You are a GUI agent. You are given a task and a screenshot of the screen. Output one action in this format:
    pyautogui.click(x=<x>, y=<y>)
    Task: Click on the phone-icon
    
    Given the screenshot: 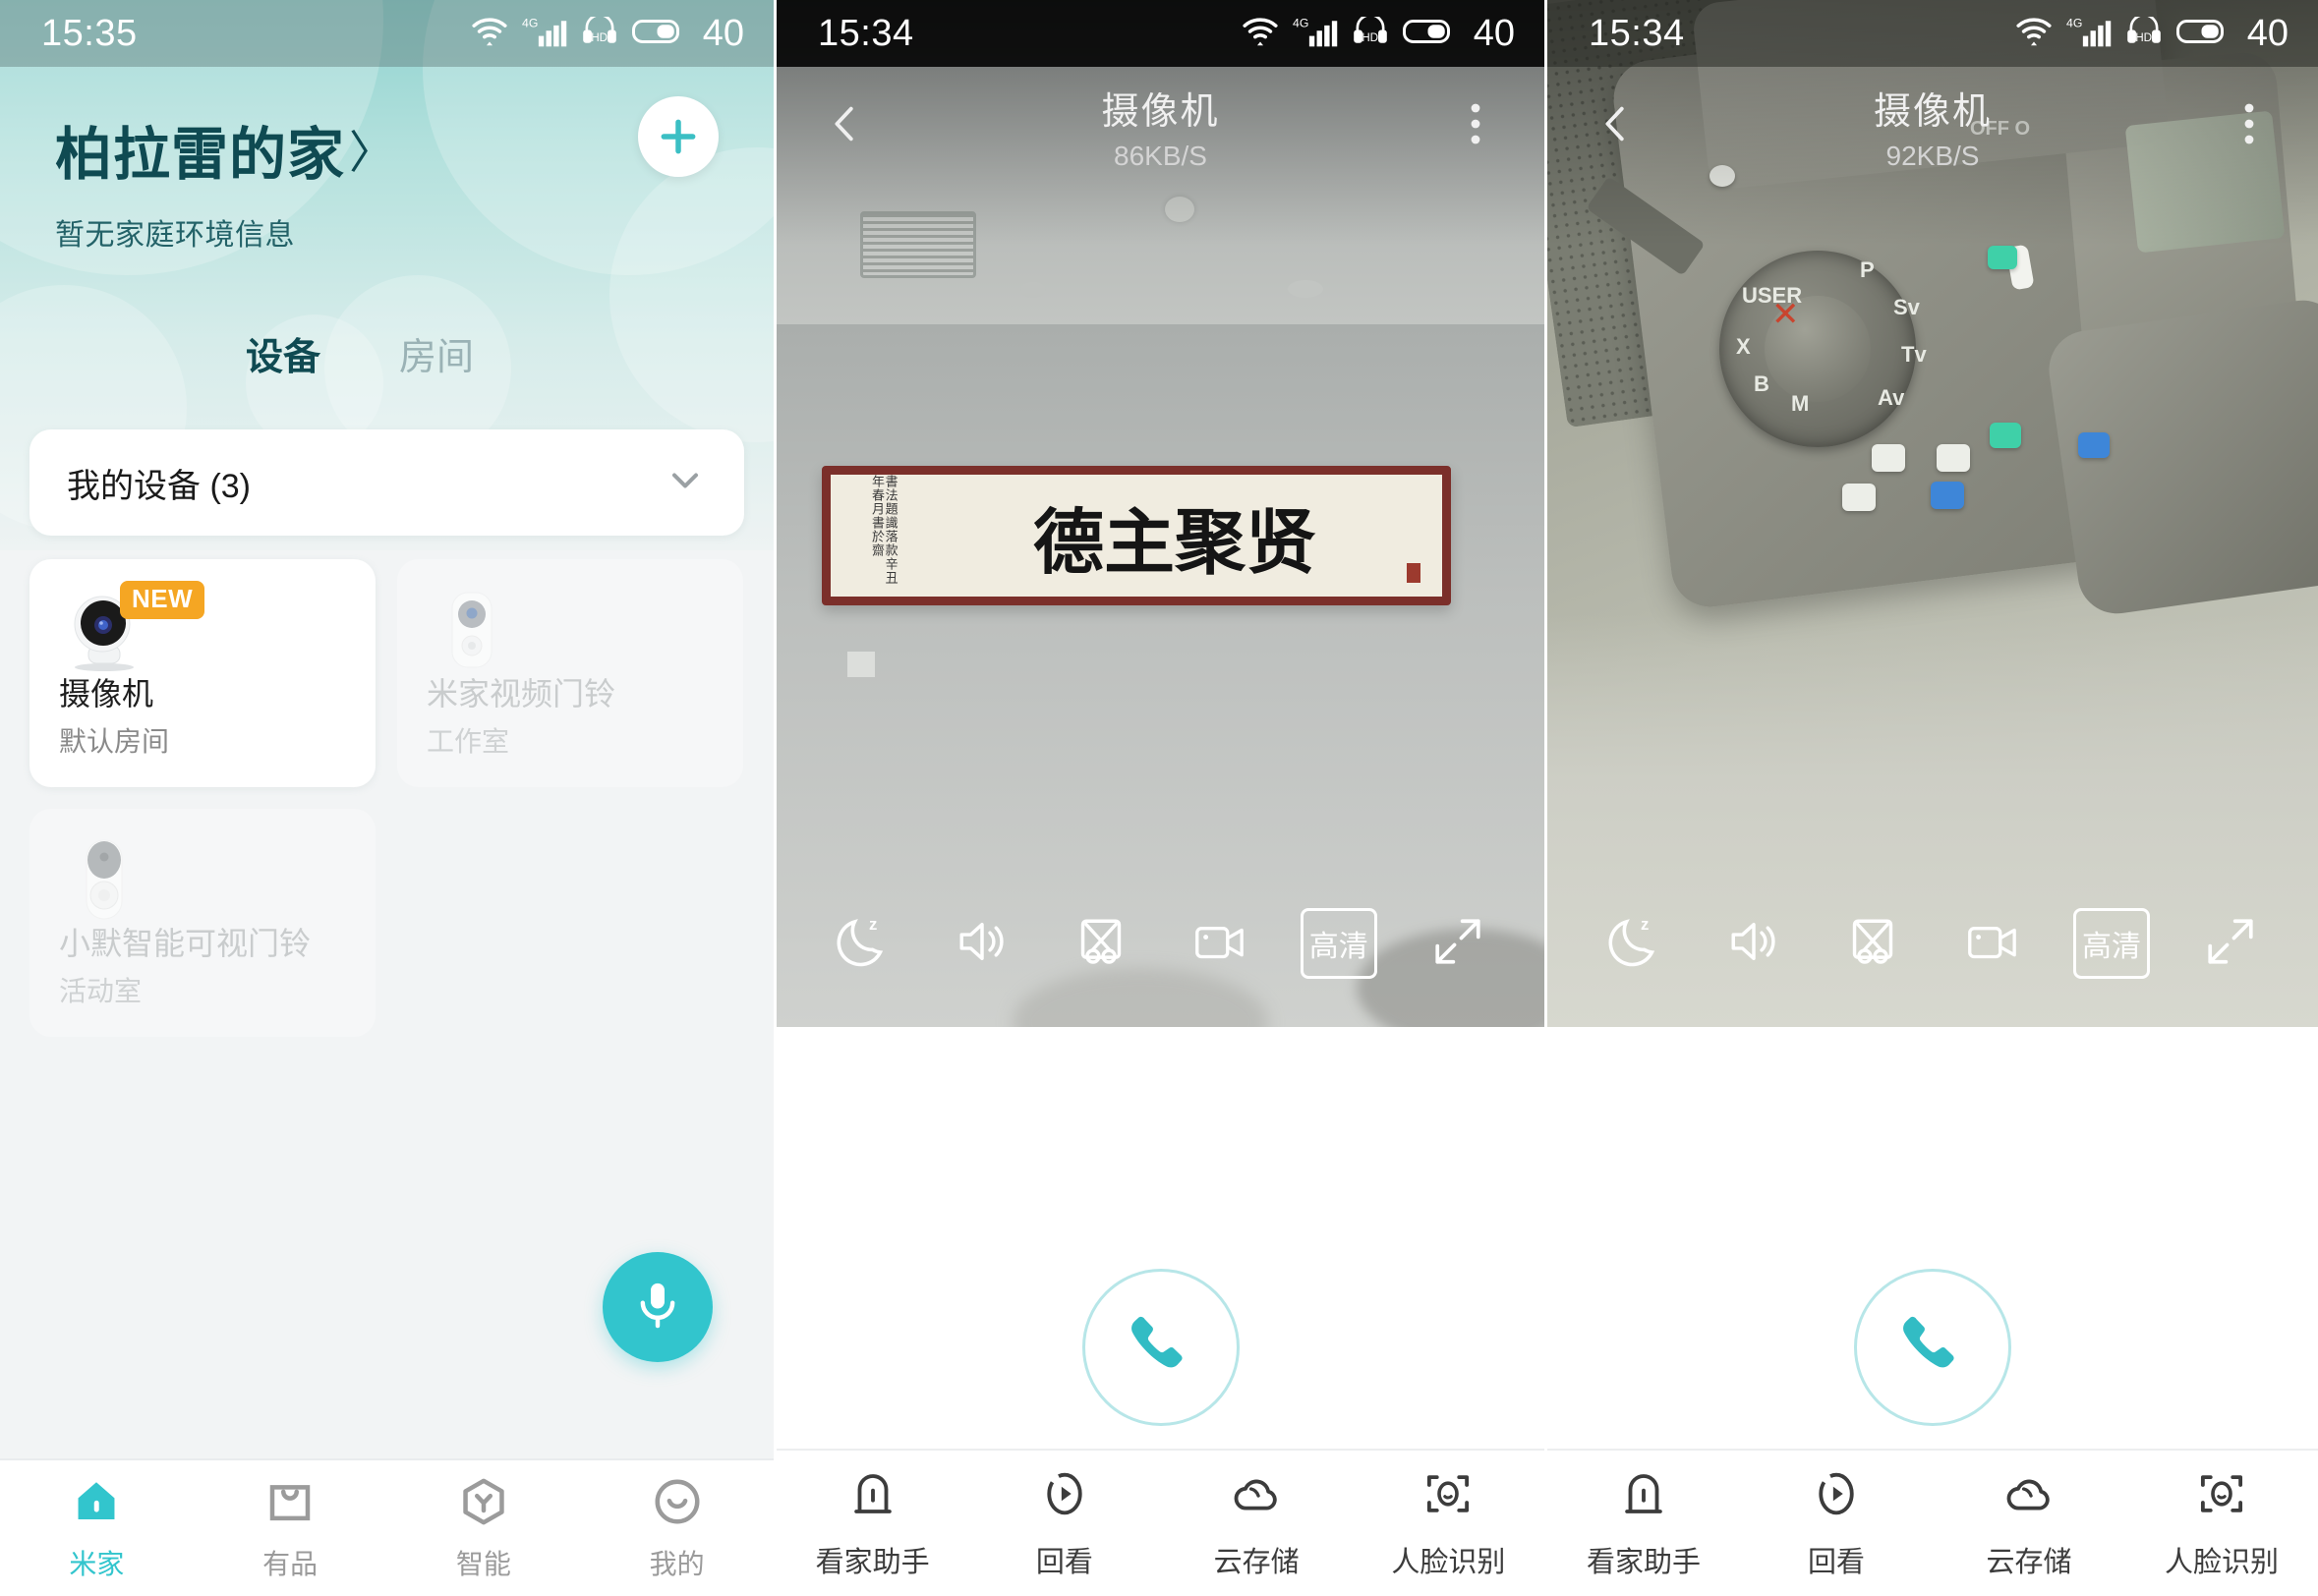 What is the action you would take?
    pyautogui.click(x=1933, y=1348)
    